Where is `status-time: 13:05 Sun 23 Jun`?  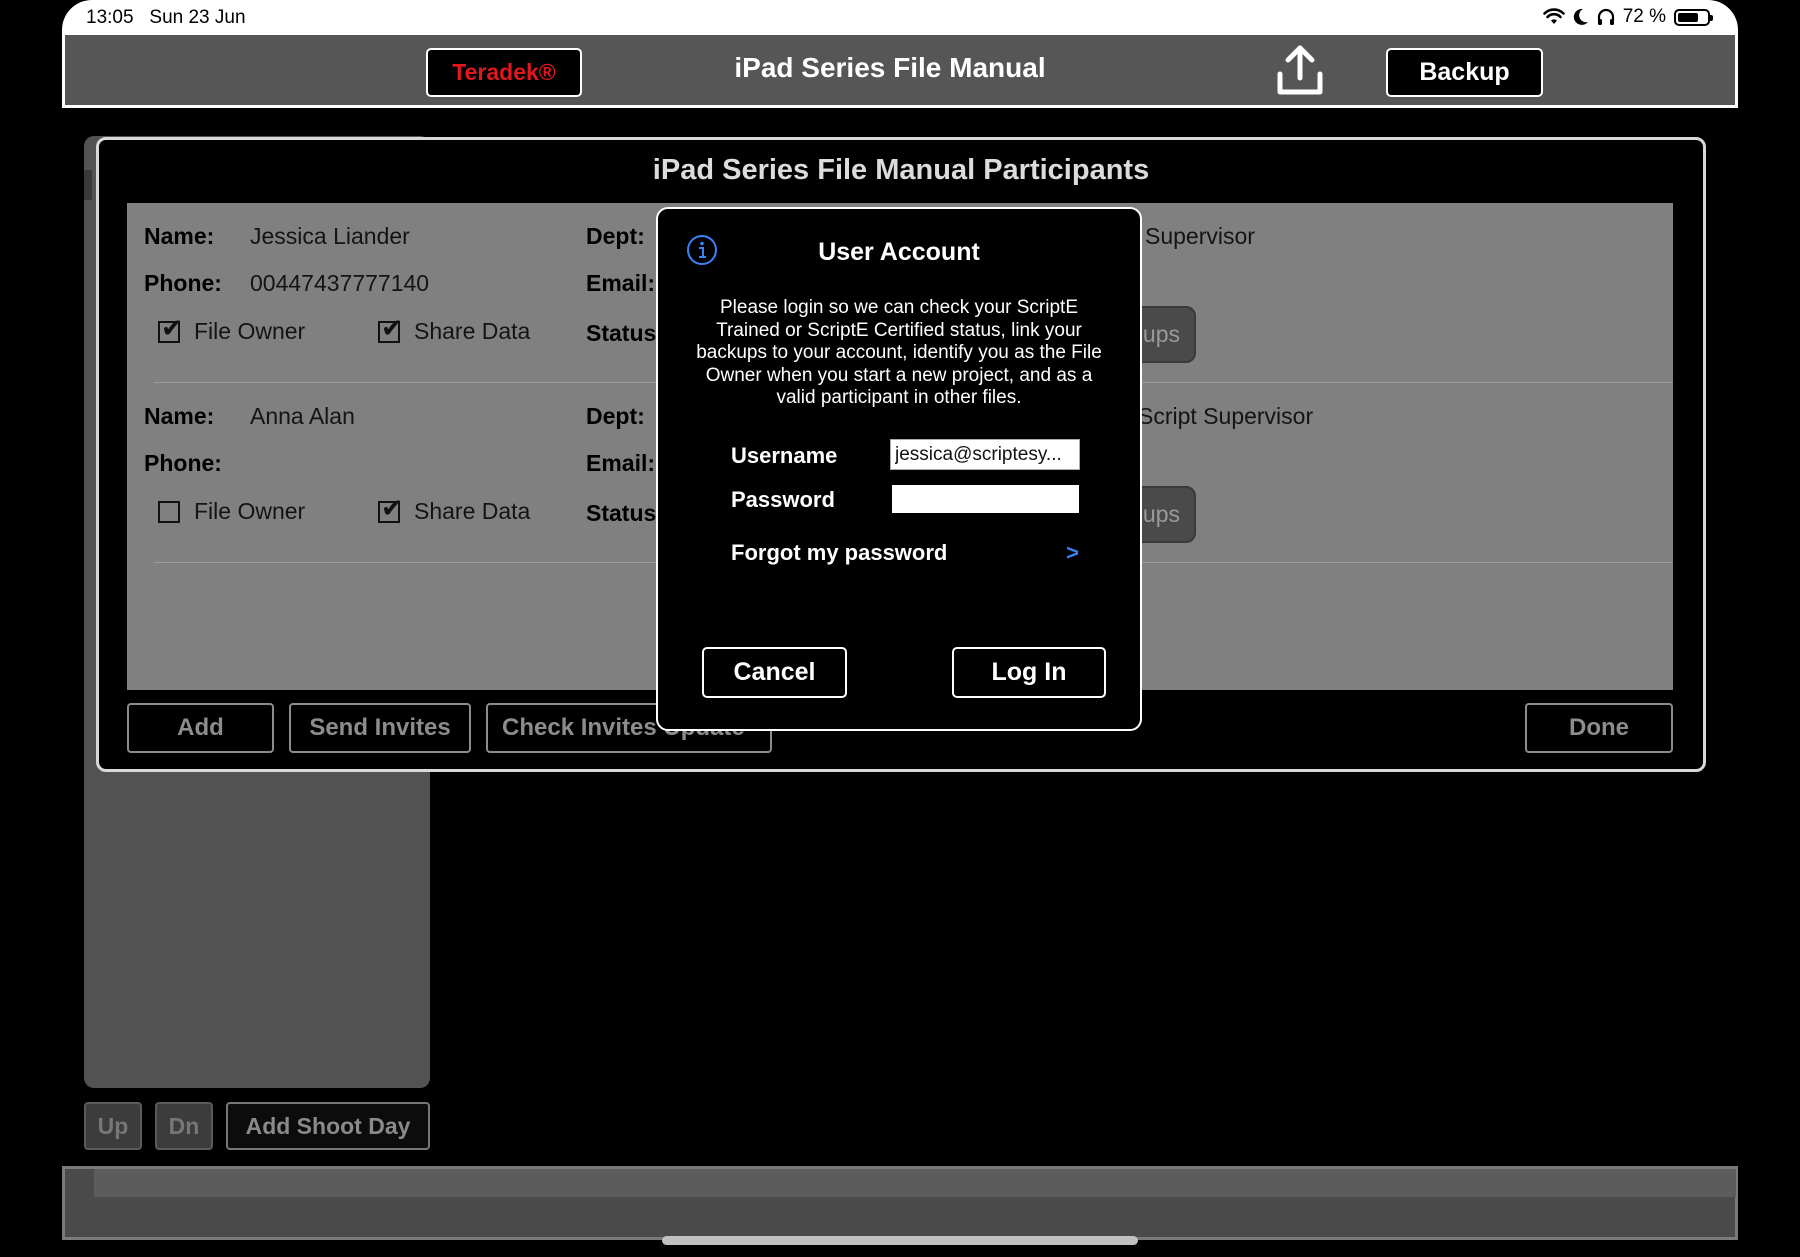 status-time: 13:05 Sun 23 Jun is located at coordinates (166, 18).